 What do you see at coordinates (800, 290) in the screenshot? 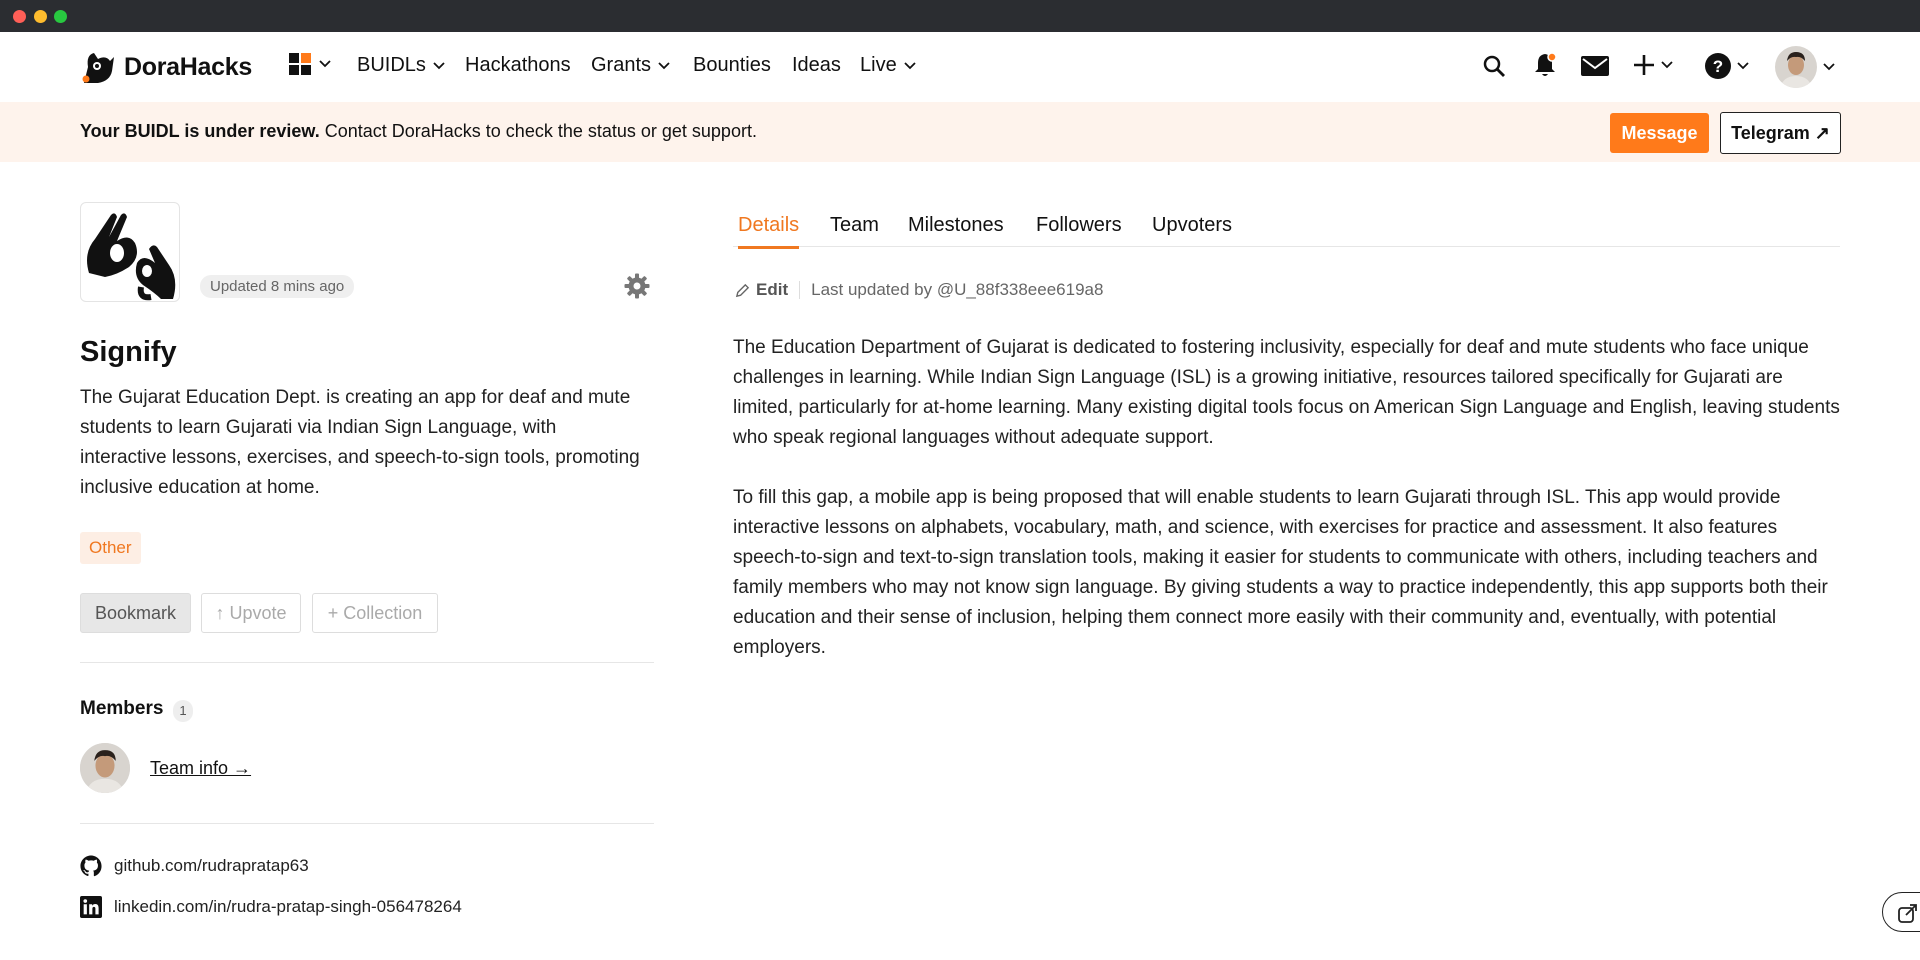
I see `separator` at bounding box center [800, 290].